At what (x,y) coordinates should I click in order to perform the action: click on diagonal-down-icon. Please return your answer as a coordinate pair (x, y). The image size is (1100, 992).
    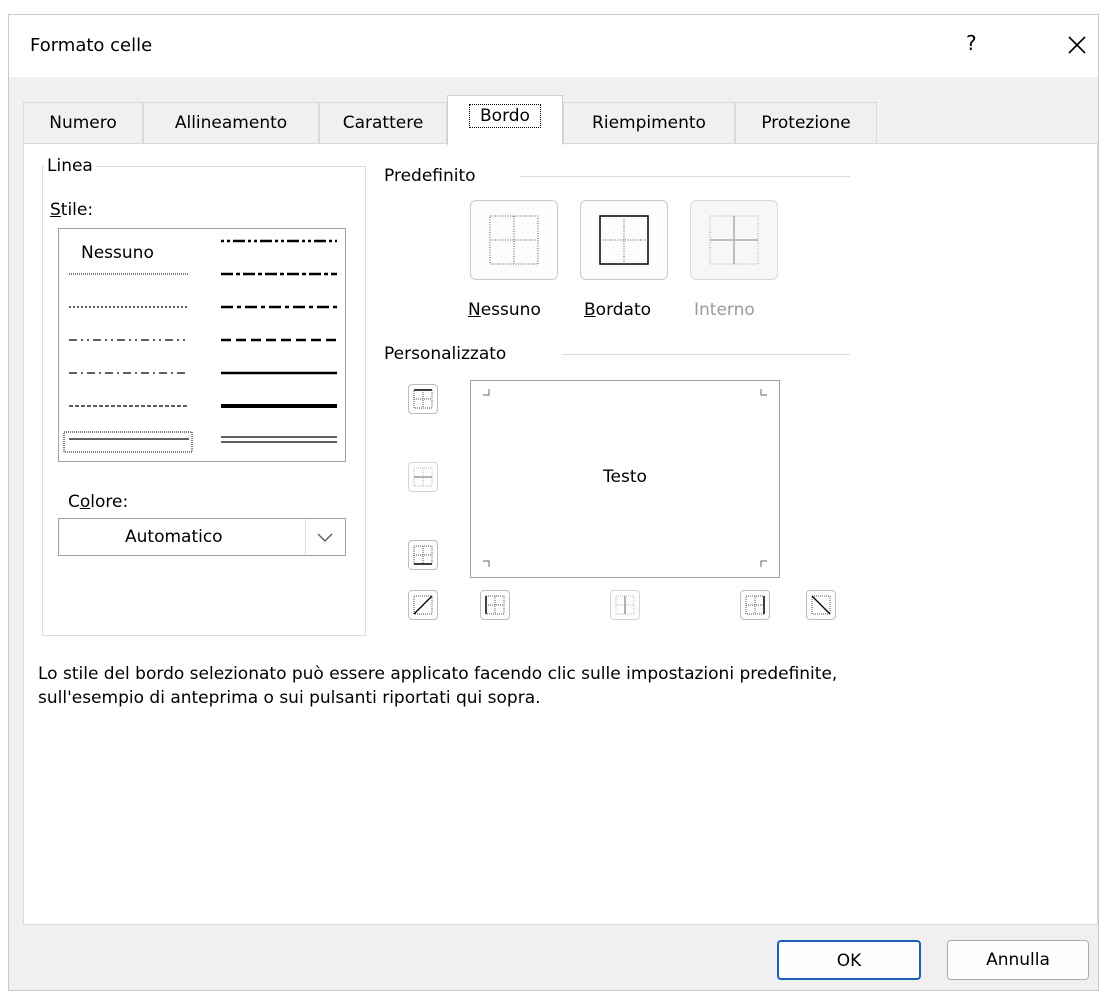
    Looking at the image, I should click on (821, 605).